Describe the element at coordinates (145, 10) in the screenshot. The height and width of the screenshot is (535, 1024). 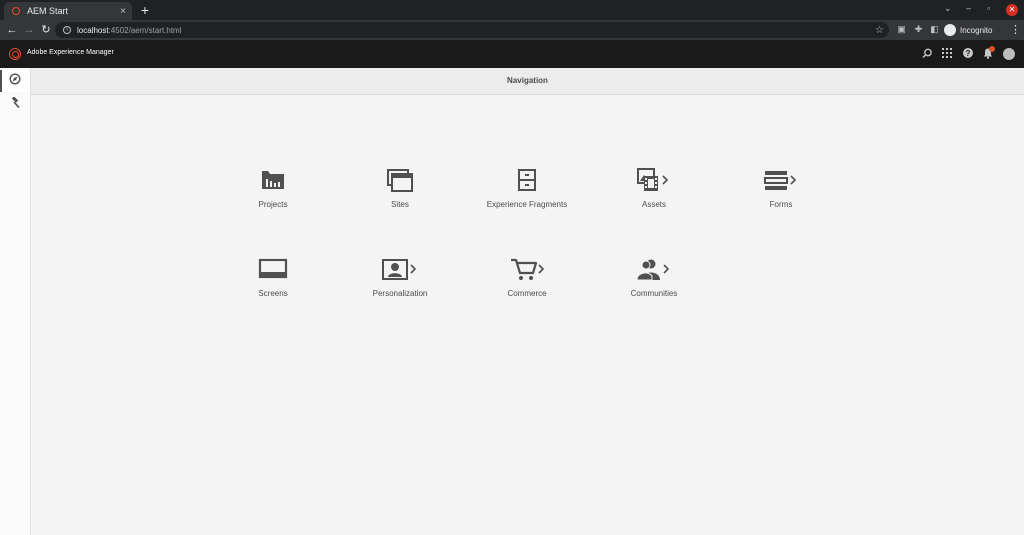
I see `new-tab-button: +` at that location.